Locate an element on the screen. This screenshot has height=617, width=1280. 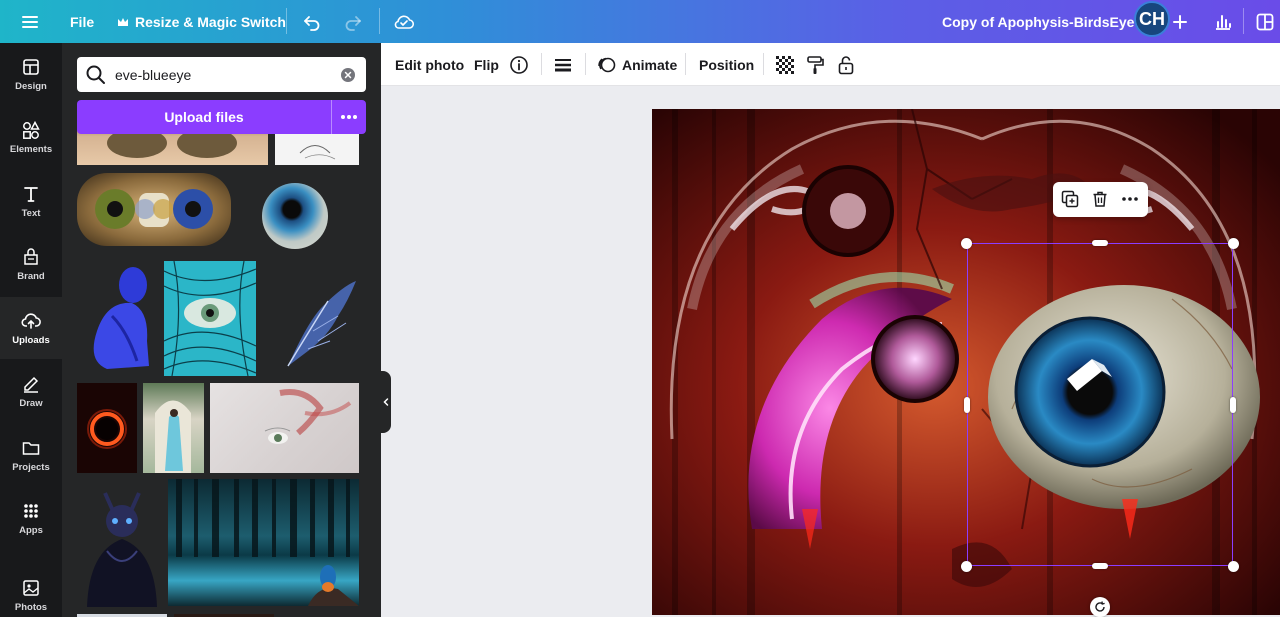
element-floating-toolbar is located at coordinates (1100, 199).